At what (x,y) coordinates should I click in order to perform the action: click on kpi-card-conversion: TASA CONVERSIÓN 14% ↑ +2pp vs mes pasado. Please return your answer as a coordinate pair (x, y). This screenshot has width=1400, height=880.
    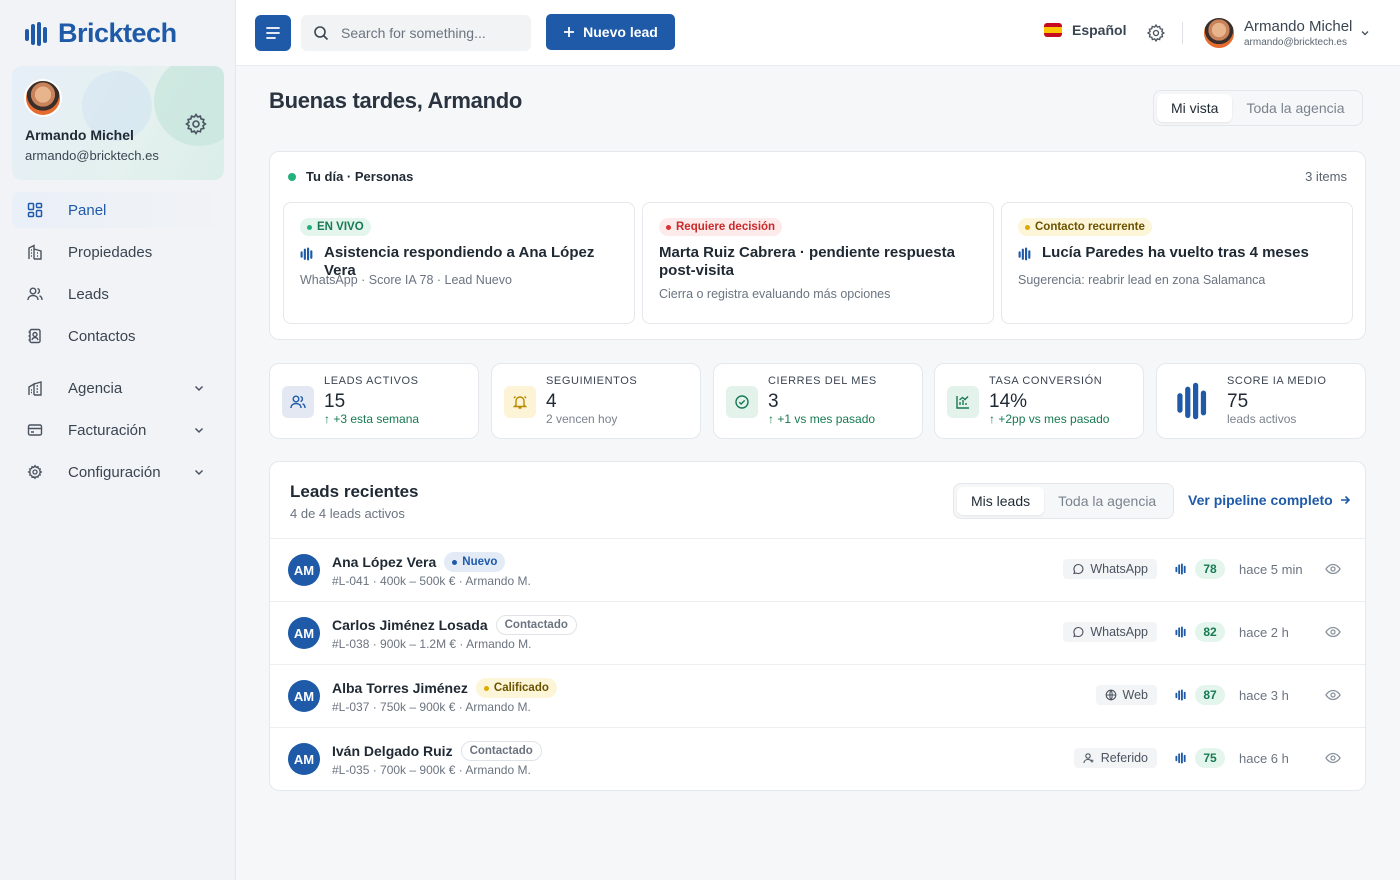
    Looking at the image, I should click on (1039, 401).